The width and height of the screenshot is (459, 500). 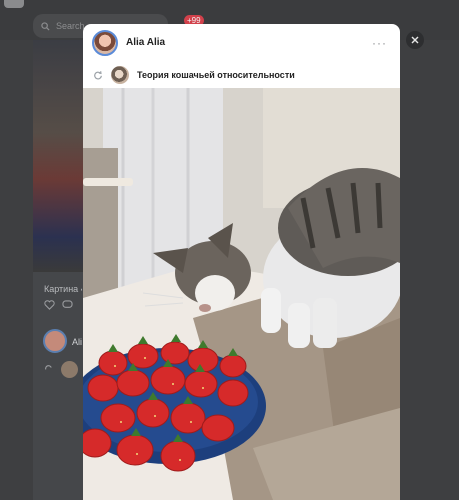 I want to click on modal-header: Alia Alia ···, so click(x=241, y=42).